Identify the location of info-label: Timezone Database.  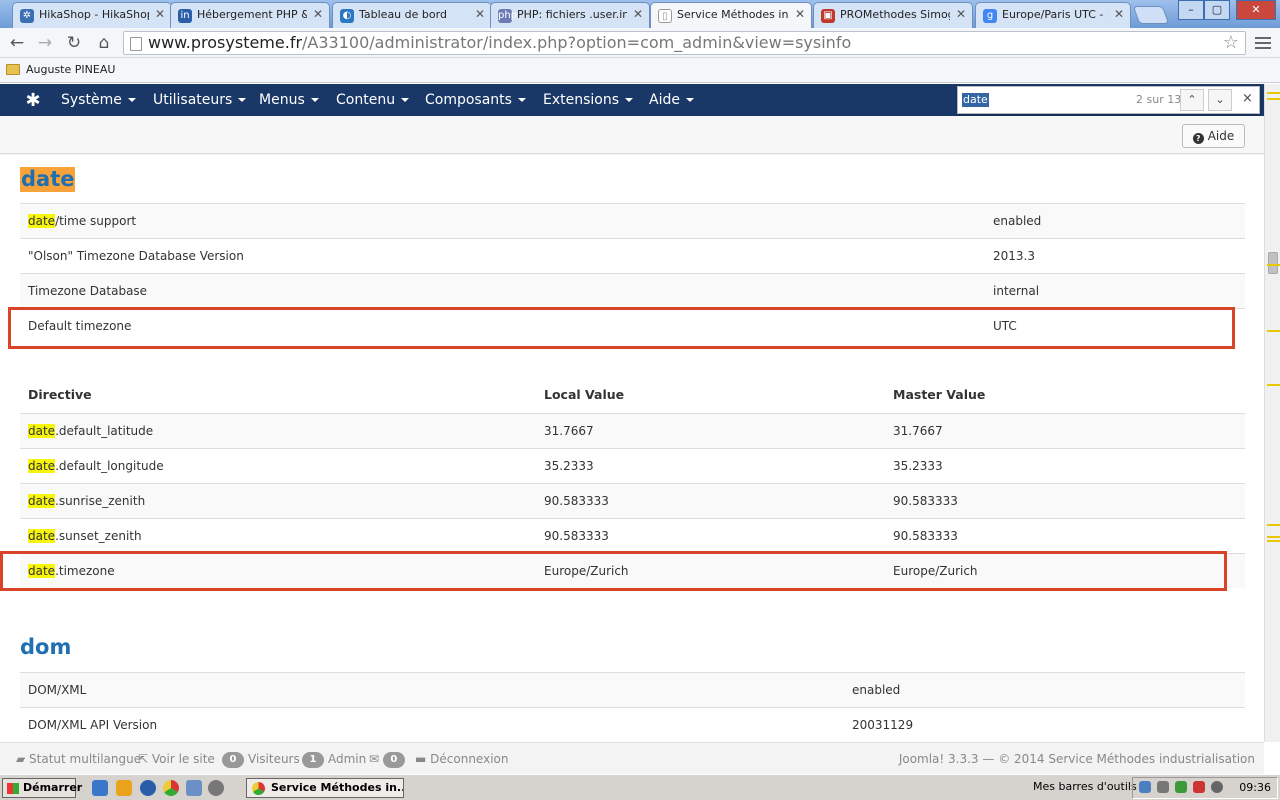
(88, 291).